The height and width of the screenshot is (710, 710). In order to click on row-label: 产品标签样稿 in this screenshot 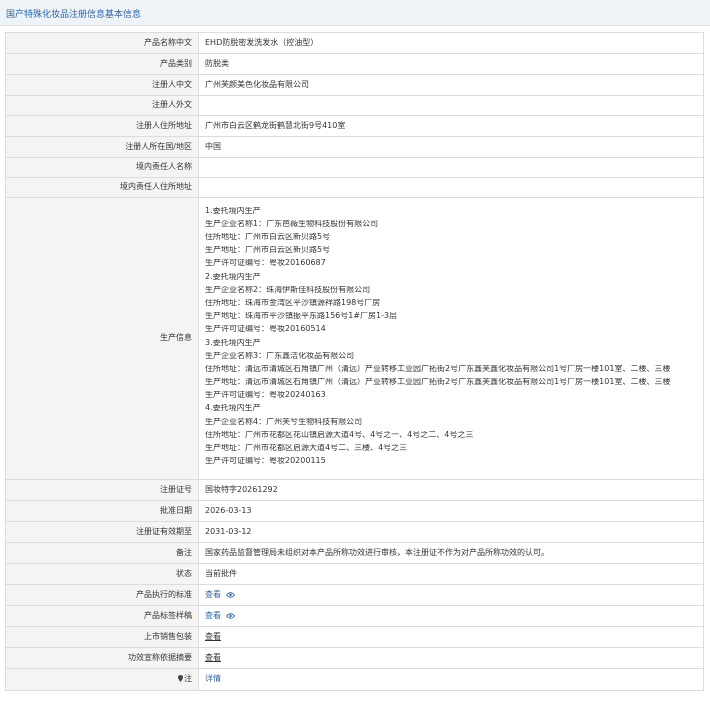, I will do `click(102, 616)`.